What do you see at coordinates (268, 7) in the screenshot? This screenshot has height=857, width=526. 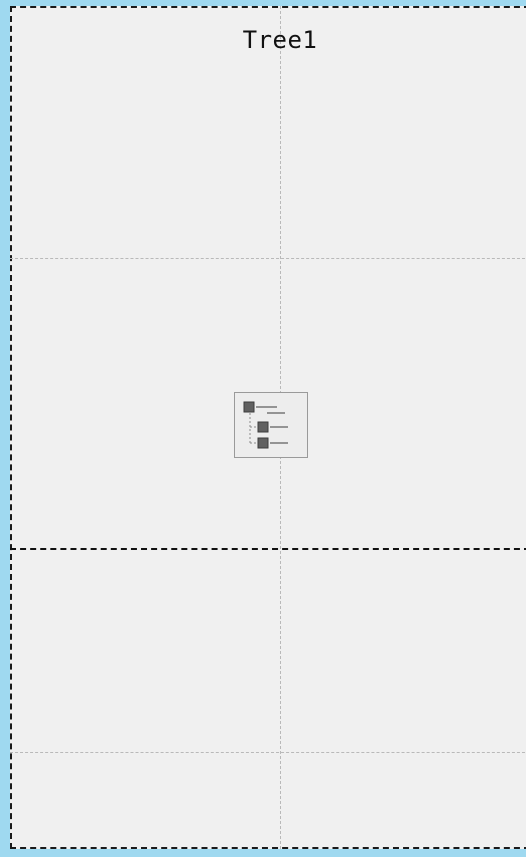 I see `canvas-border-top` at bounding box center [268, 7].